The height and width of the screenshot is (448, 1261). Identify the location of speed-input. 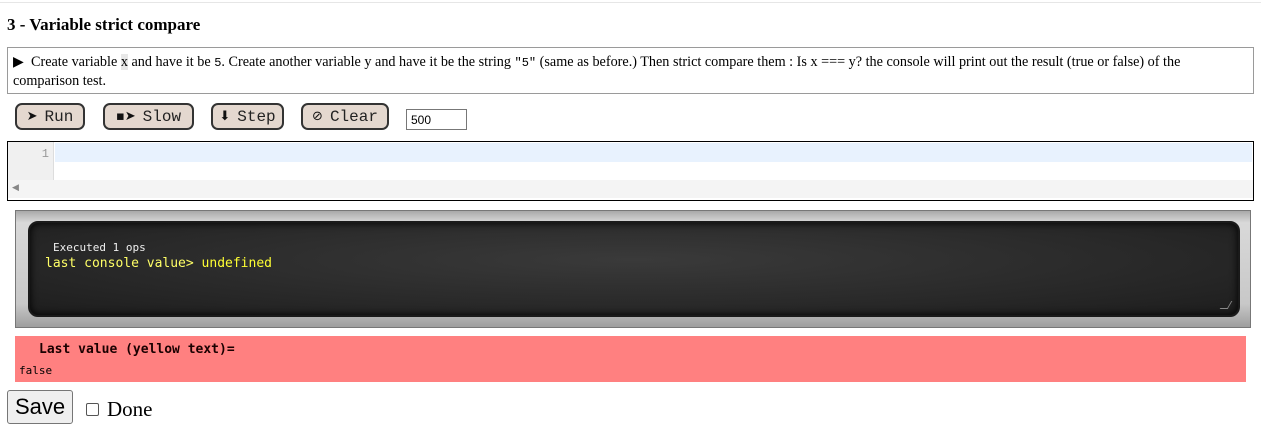
(436, 119).